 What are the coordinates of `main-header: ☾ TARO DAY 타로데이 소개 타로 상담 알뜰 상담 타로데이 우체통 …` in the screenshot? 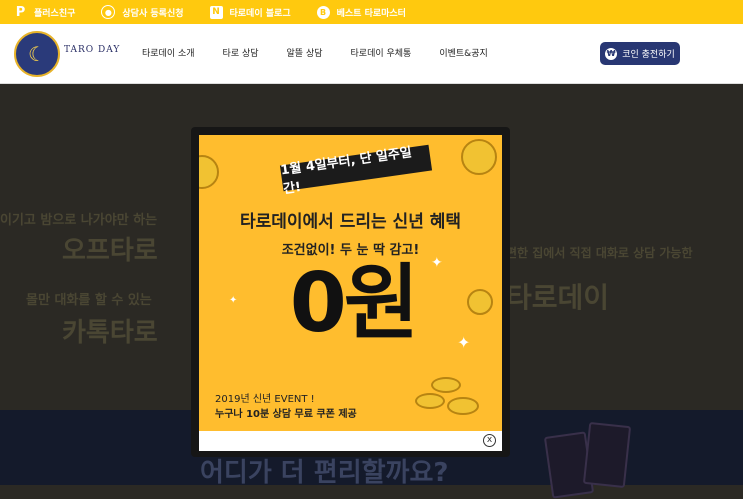 It's located at (371, 54).